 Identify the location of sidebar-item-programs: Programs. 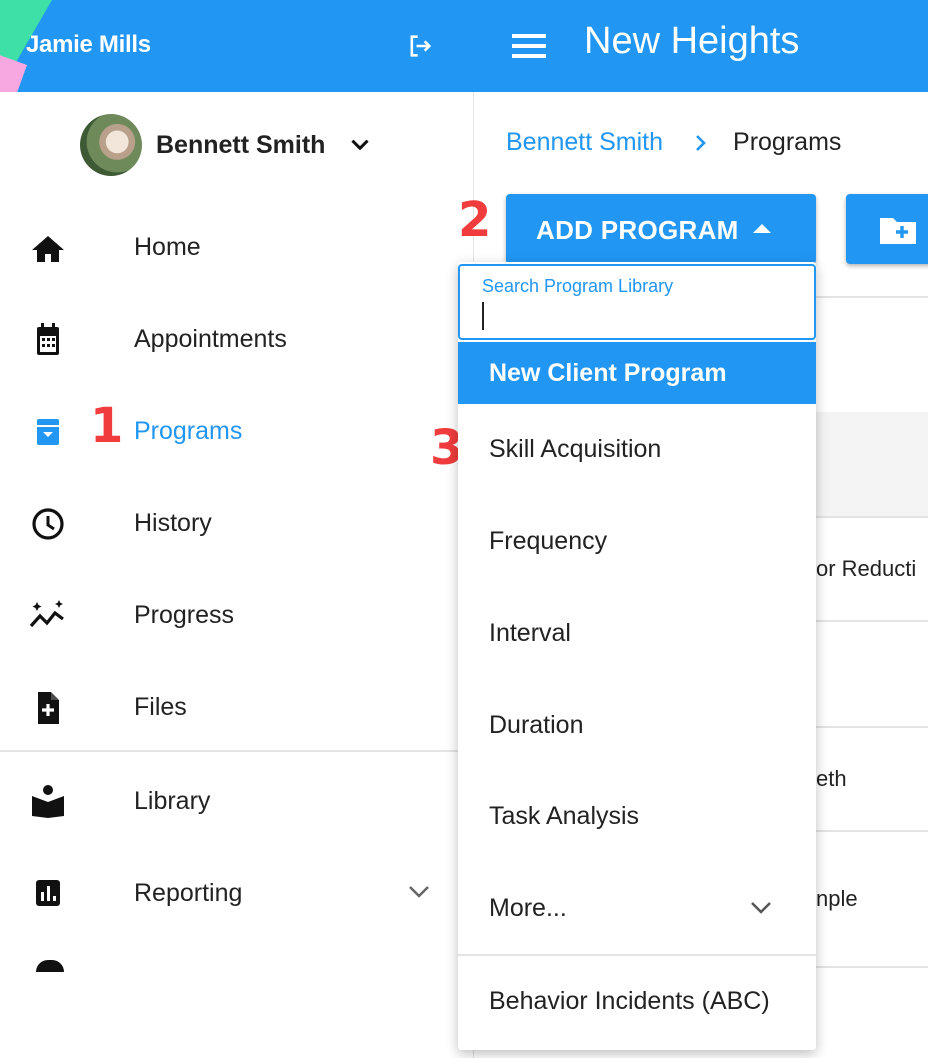
(237, 430).